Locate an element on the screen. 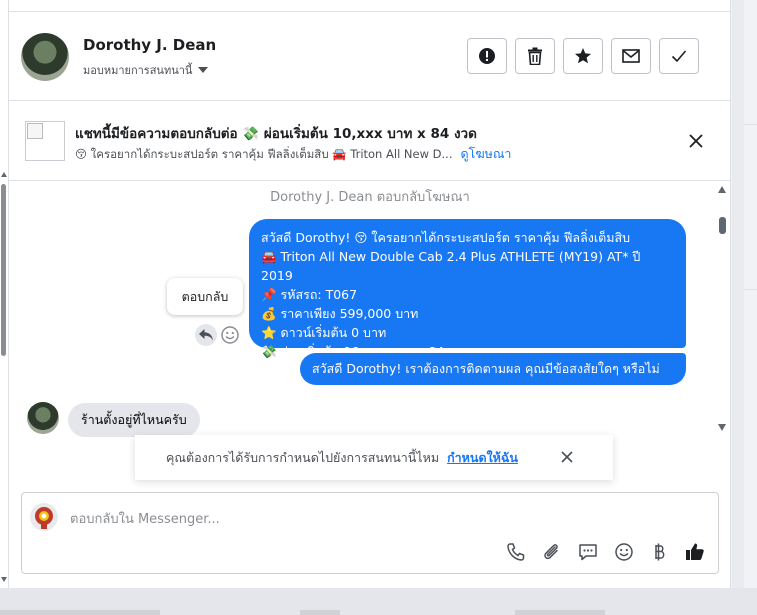  bottom-strip is located at coordinates (378, 601).